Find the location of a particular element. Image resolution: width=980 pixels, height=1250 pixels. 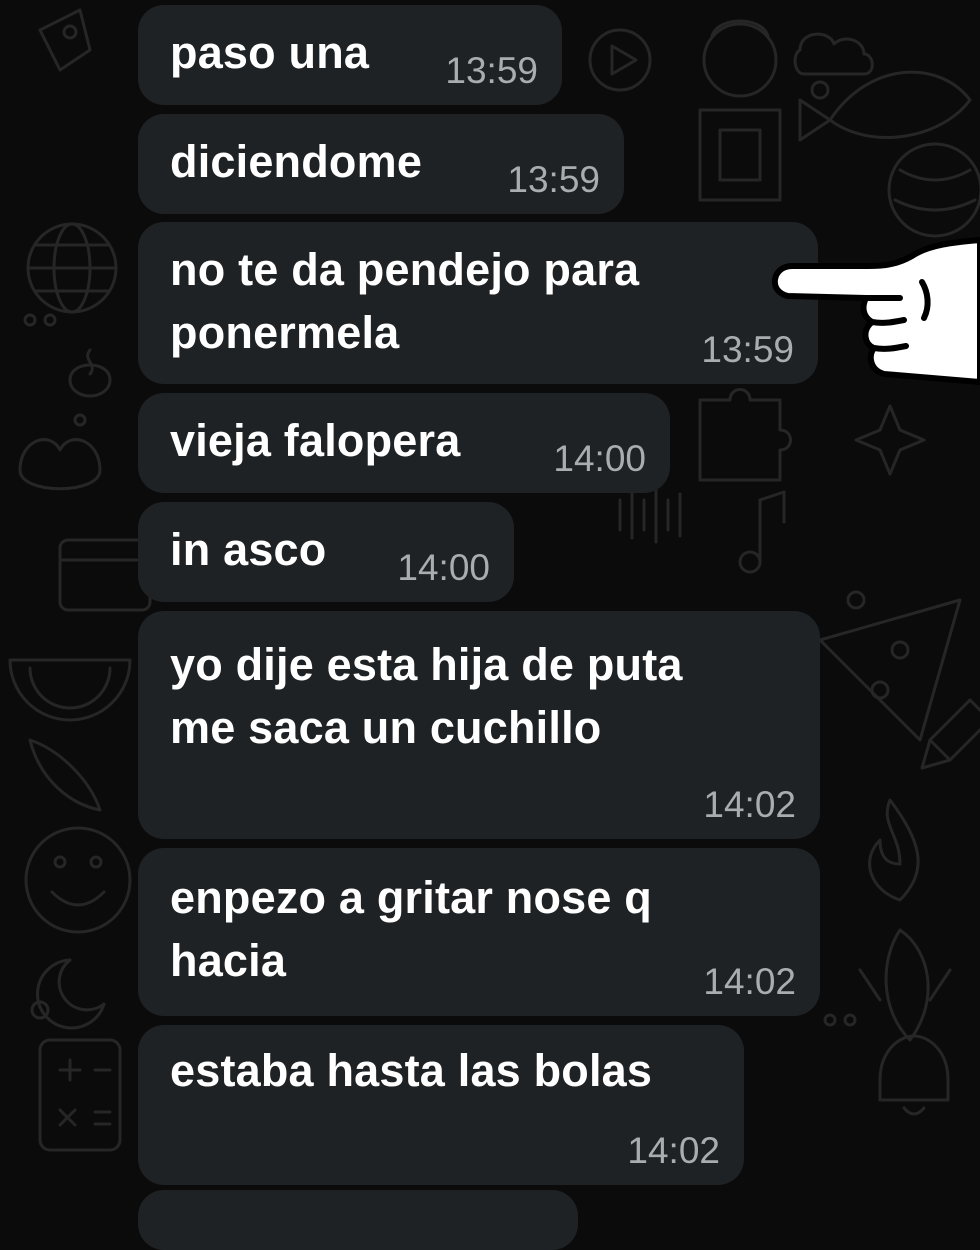

message-text: in asco is located at coordinates (248, 549).